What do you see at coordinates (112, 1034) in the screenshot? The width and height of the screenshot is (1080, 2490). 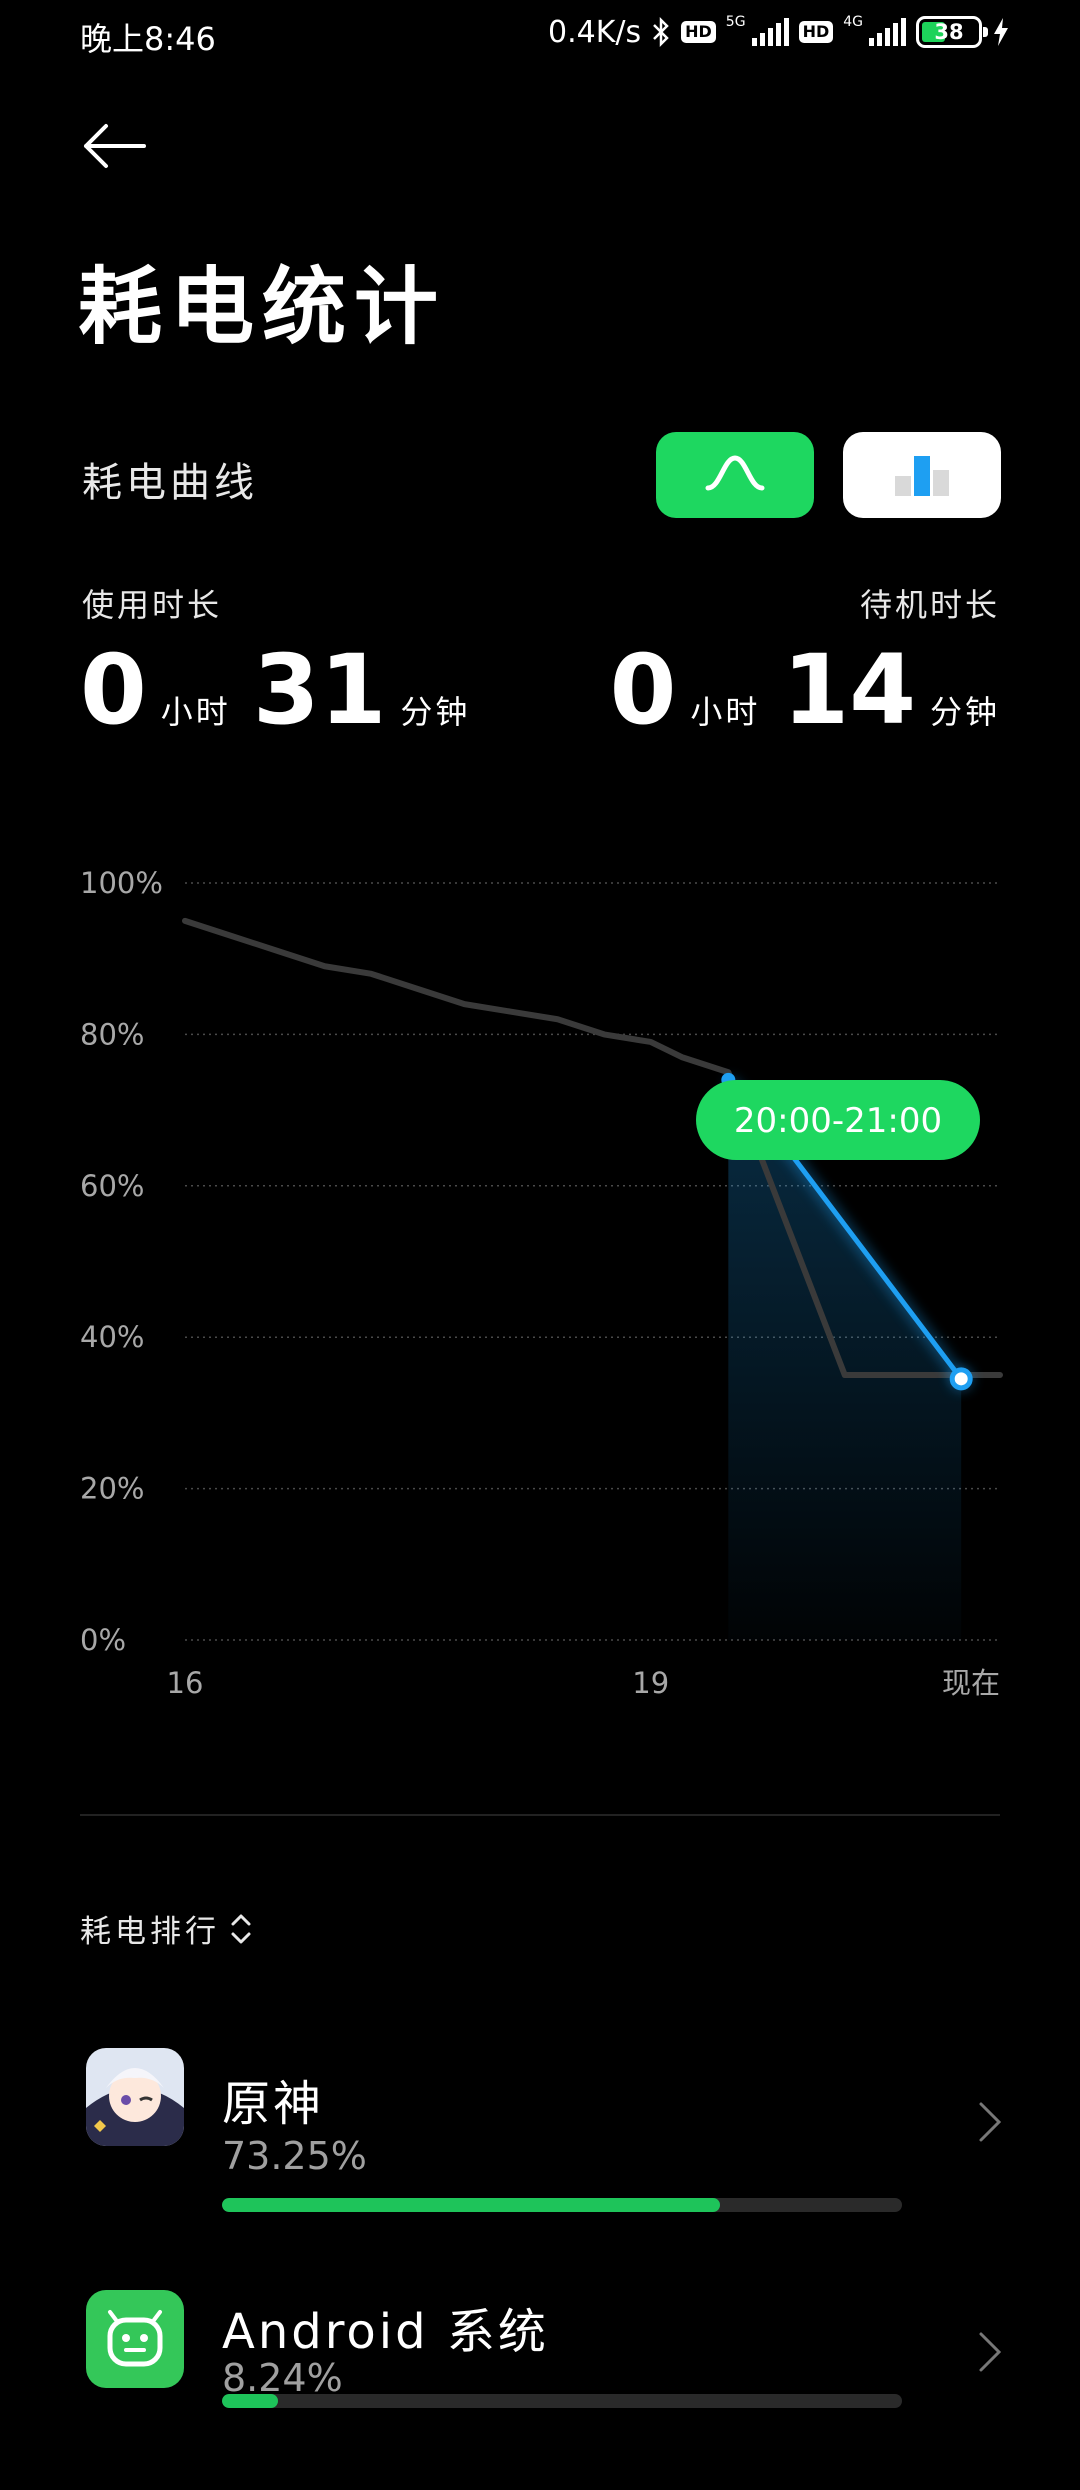 I see `y-tick-label: 80%` at bounding box center [112, 1034].